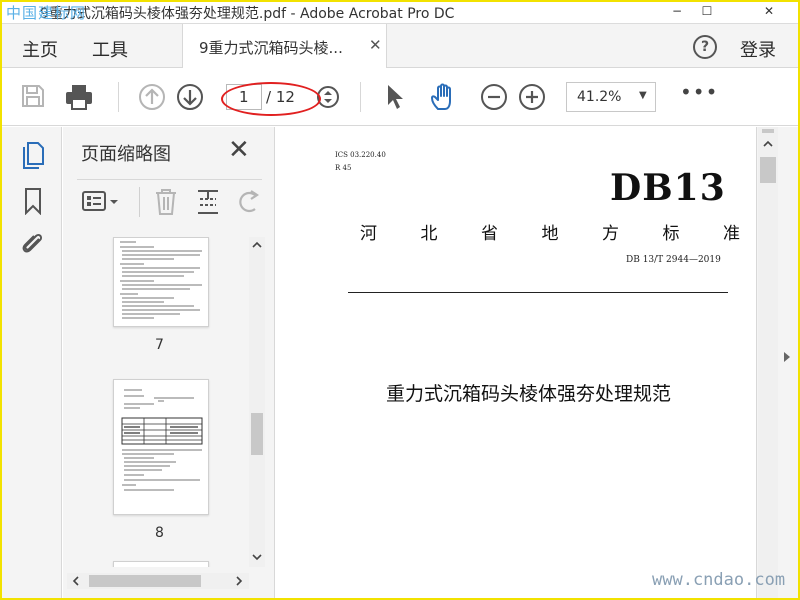 The height and width of the screenshot is (600, 800). Describe the element at coordinates (699, 92) in the screenshot. I see `more-options-icon: •••` at that location.